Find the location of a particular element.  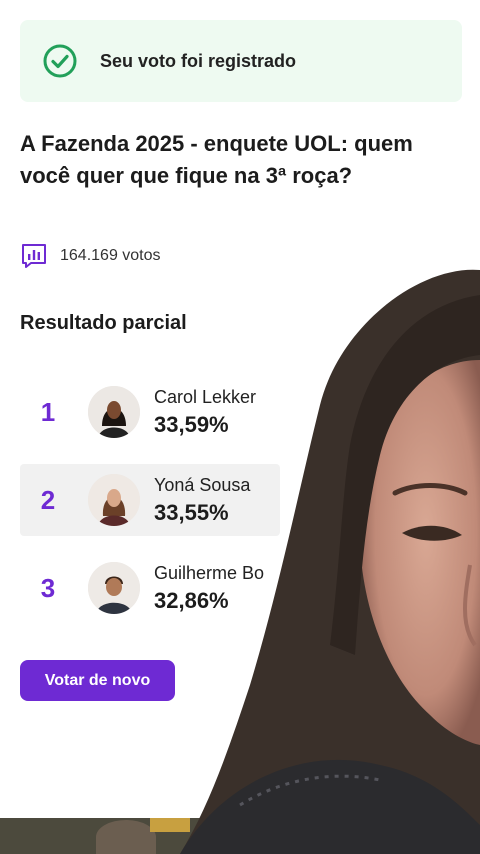

confirmation-message: Seu voto foi registrado is located at coordinates (198, 60).